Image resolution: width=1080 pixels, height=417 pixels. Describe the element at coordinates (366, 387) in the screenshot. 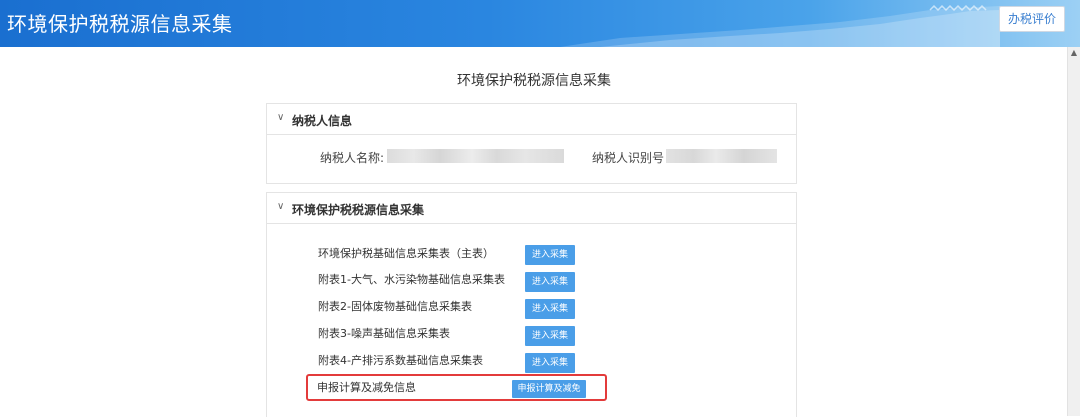

I see `calc-relief-label: 申报计算及减免信息` at that location.